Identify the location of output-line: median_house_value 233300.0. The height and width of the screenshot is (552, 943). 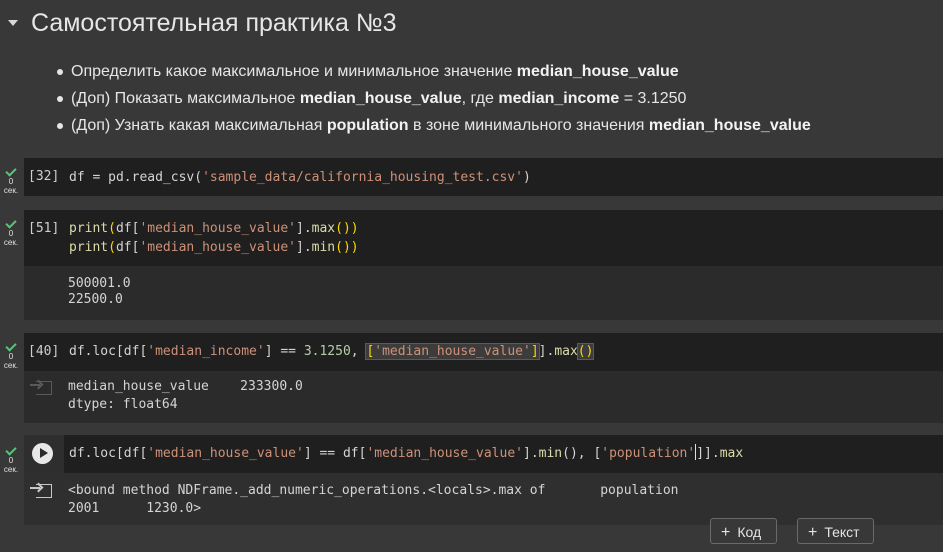
(185, 386).